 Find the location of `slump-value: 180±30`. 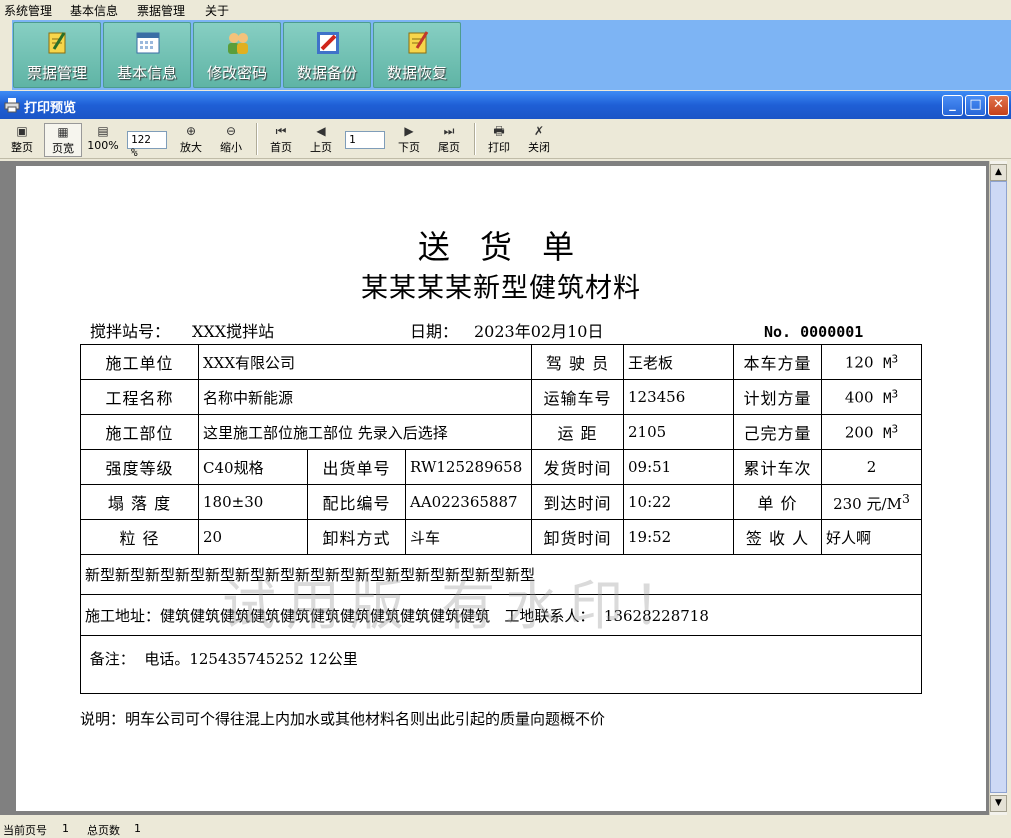

slump-value: 180±30 is located at coordinates (253, 502).